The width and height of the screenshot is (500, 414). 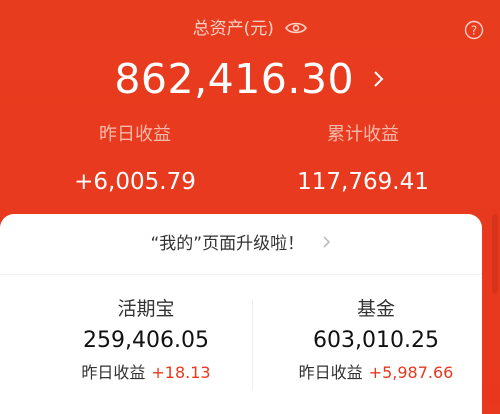 What do you see at coordinates (146, 309) in the screenshot?
I see `fund-name: 活期宝` at bounding box center [146, 309].